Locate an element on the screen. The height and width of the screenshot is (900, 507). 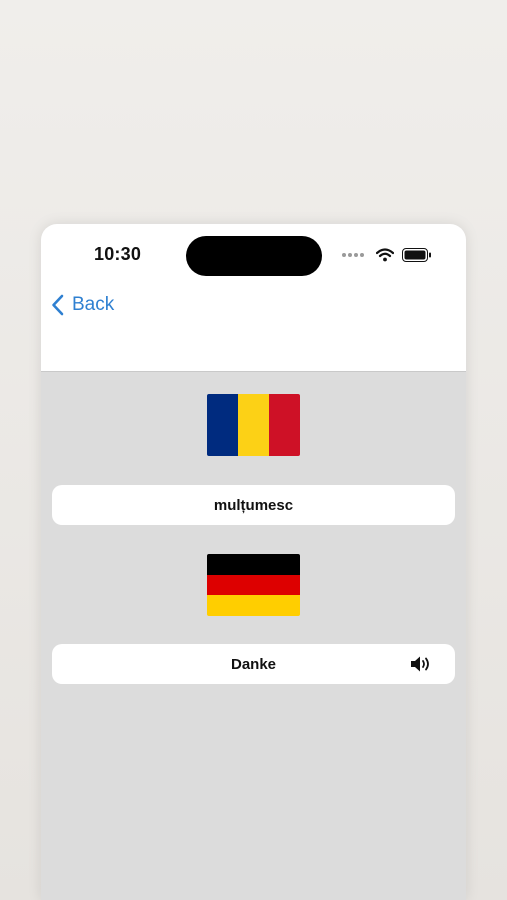
target-word: Danke is located at coordinates (253, 664).